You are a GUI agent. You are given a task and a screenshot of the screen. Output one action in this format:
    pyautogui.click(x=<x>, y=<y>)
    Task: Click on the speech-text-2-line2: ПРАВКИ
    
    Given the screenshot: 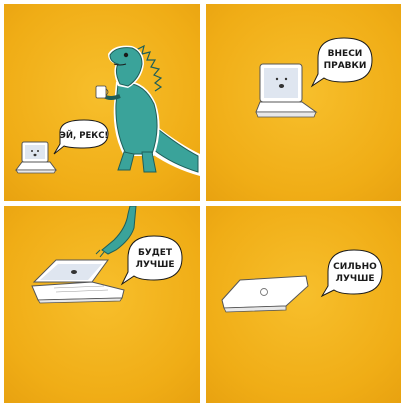 What is the action you would take?
    pyautogui.click(x=345, y=66)
    